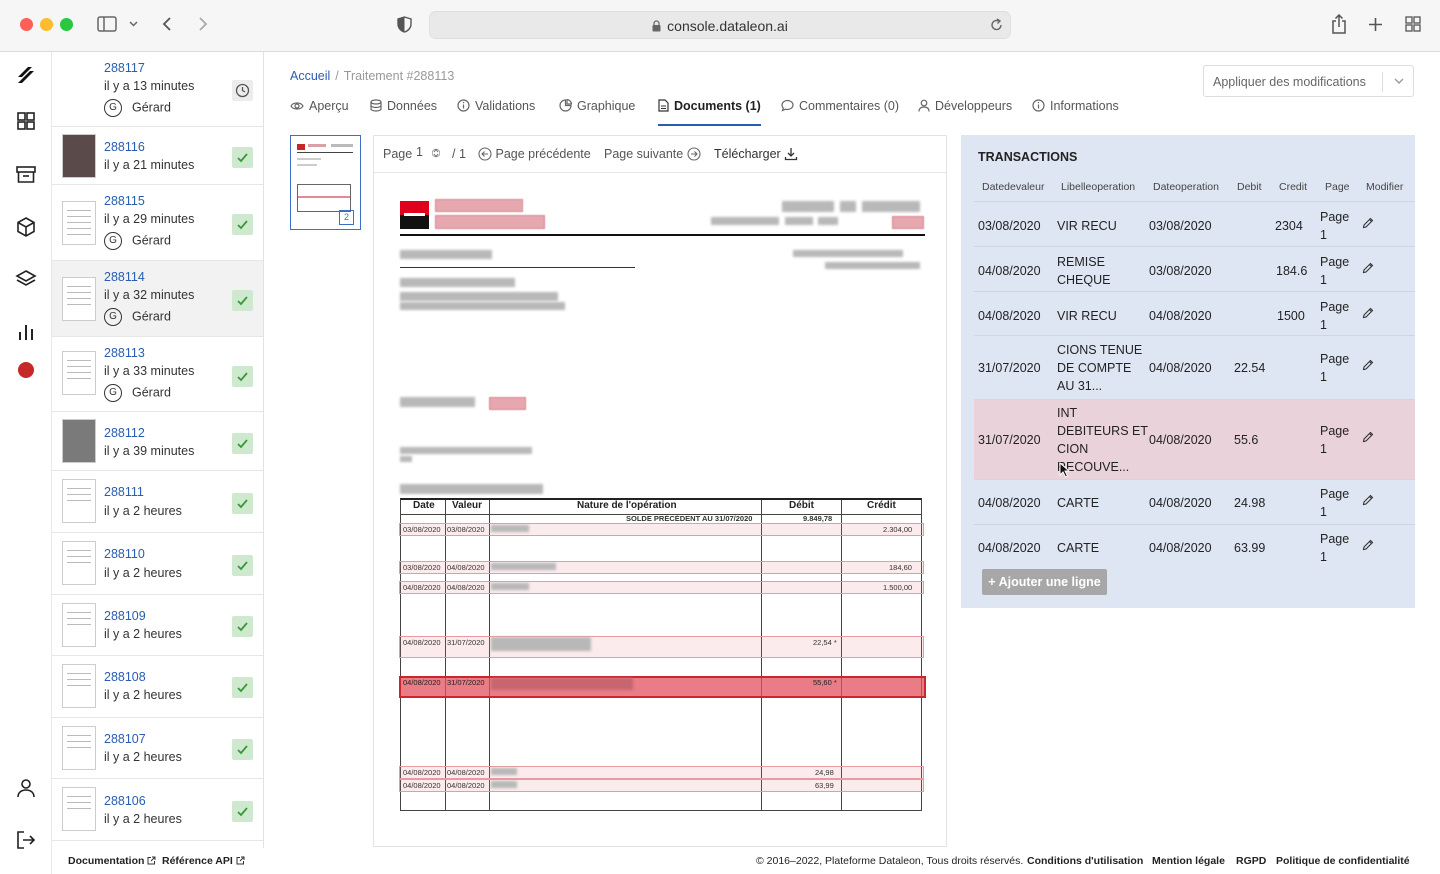  Describe the element at coordinates (157, 564) in the screenshot. I see `queue-item: 288110 il y a 2 heures` at that location.